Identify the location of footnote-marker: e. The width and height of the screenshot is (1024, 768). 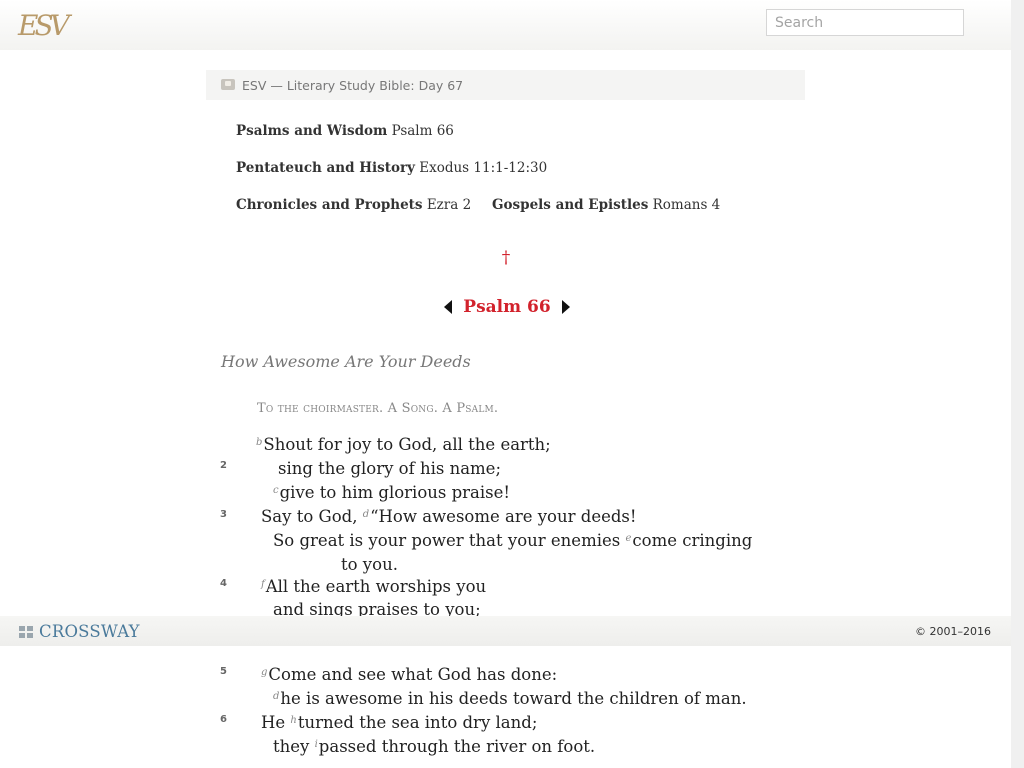
(628, 538).